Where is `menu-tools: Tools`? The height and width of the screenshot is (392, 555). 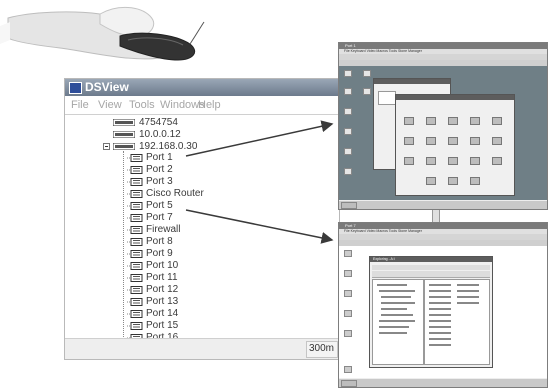 menu-tools: Tools is located at coordinates (142, 105).